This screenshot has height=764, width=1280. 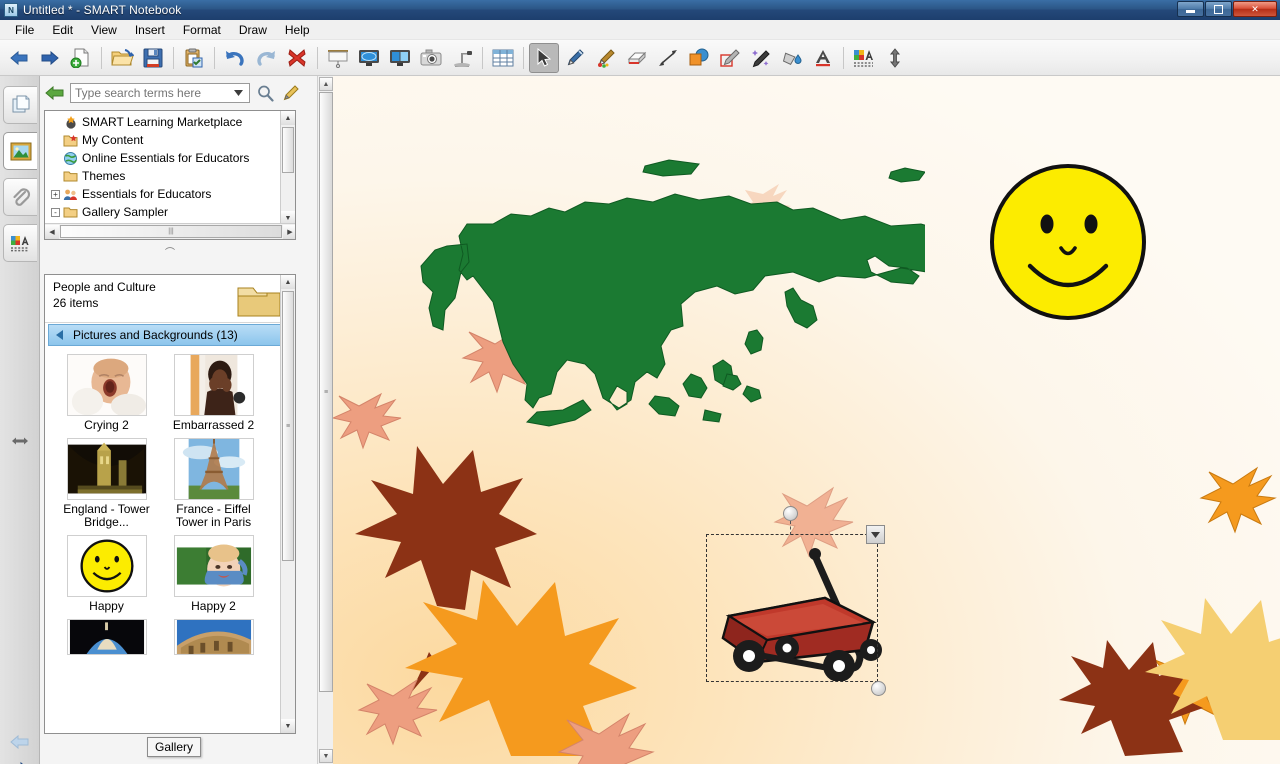 I want to click on resize-handle-icon, so click(x=20, y=441).